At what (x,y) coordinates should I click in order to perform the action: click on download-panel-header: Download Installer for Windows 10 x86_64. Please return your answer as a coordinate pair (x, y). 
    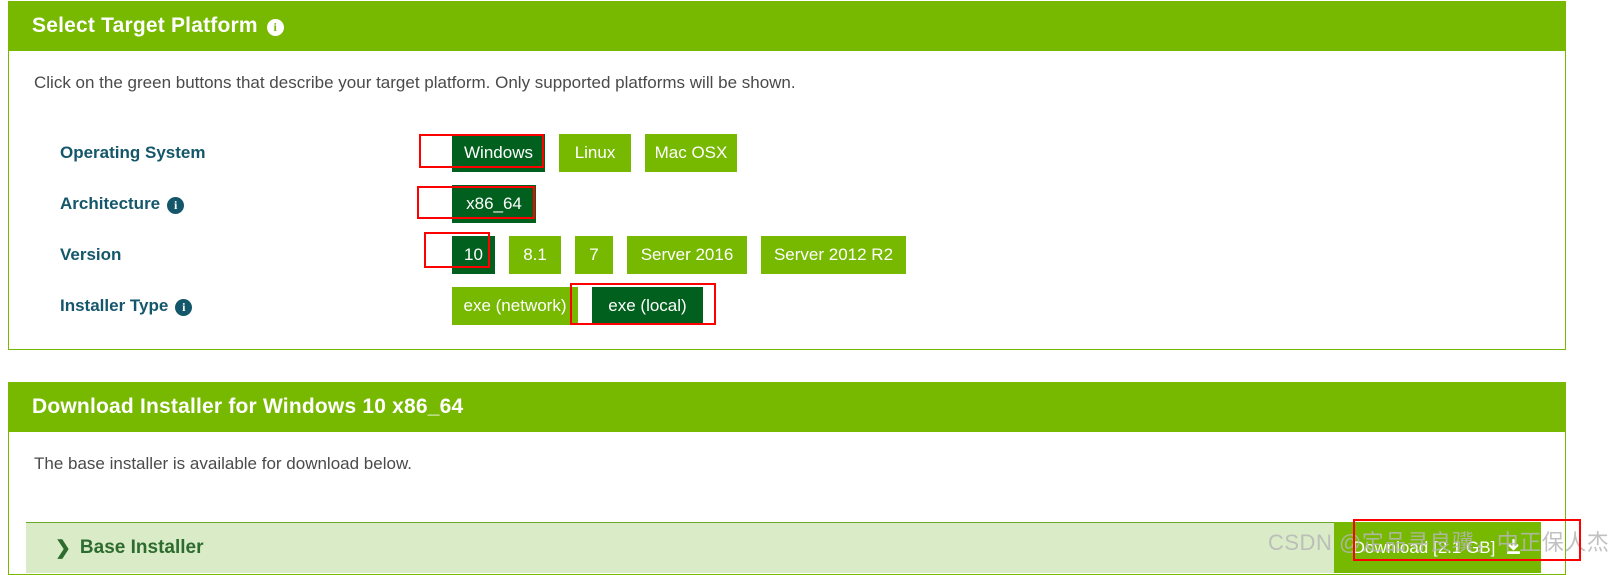
    Looking at the image, I should click on (787, 407).